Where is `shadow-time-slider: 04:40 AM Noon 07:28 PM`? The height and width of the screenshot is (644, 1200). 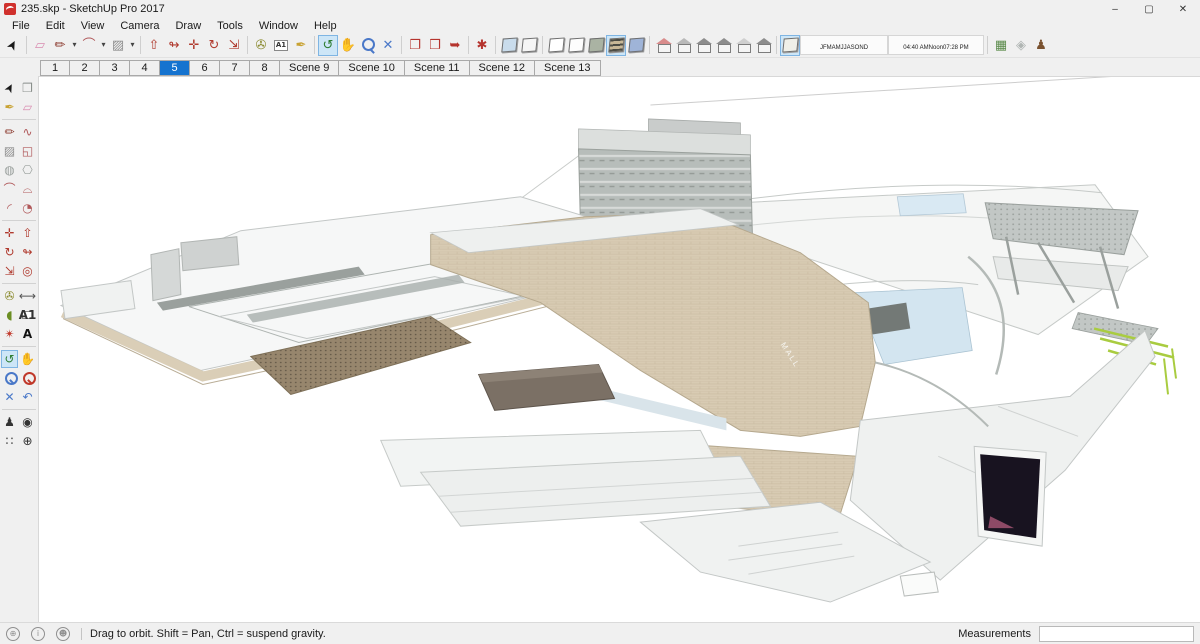
shadow-time-slider: 04:40 AM Noon 07:28 PM is located at coordinates (936, 45).